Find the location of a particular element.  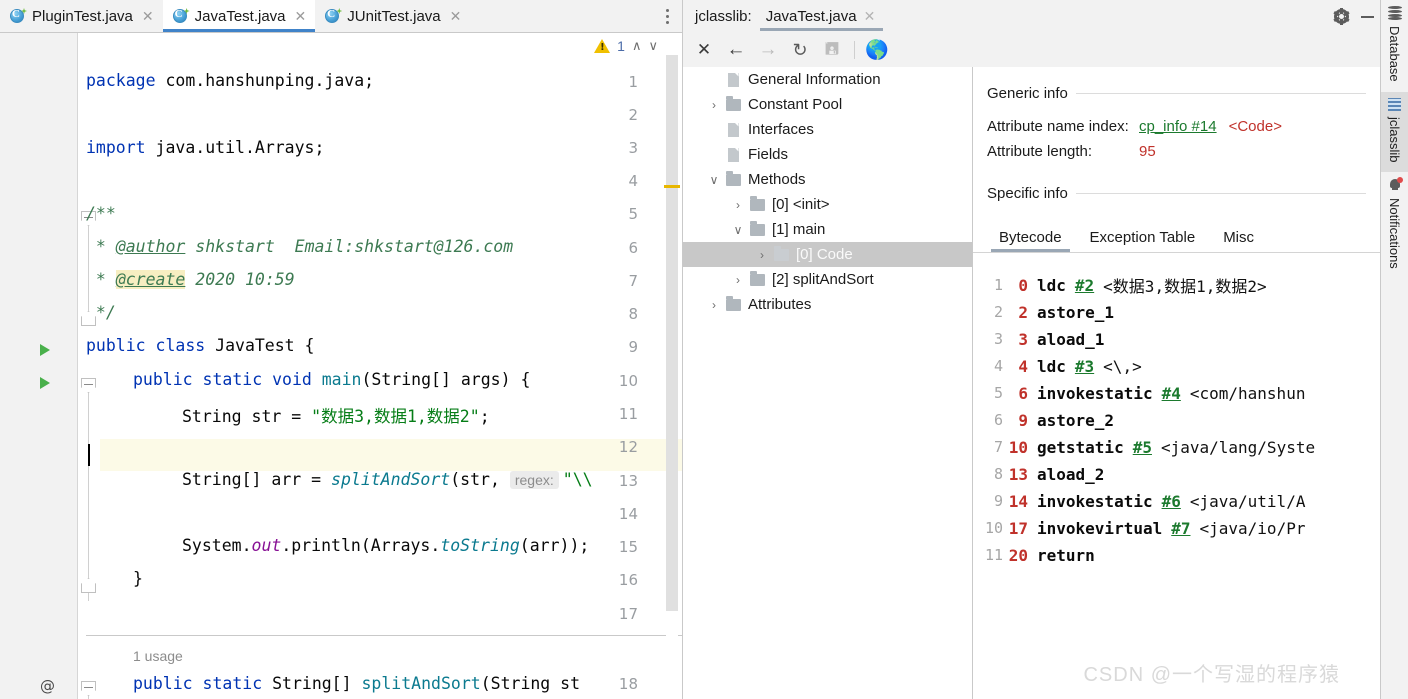

tree-item-attributes: › Attributes is located at coordinates (827, 304).